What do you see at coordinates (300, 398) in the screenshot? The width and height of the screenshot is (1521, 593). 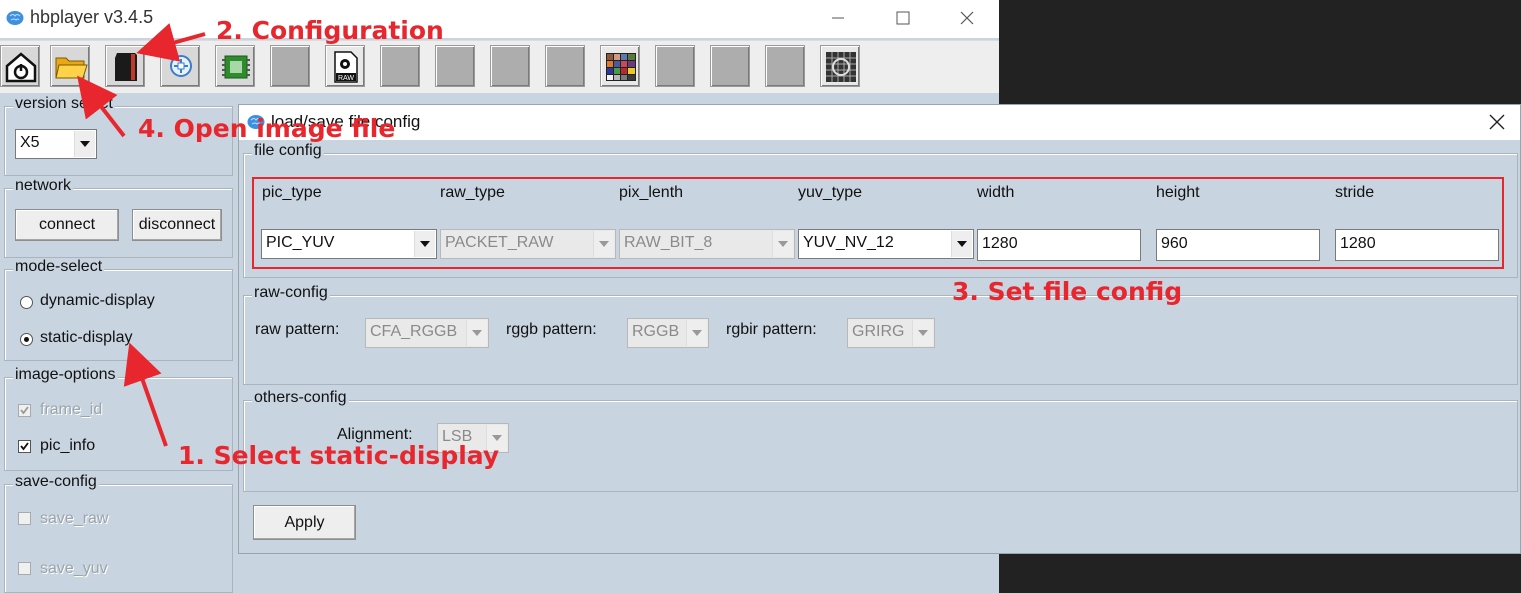 I see `others-config-label: others-config` at bounding box center [300, 398].